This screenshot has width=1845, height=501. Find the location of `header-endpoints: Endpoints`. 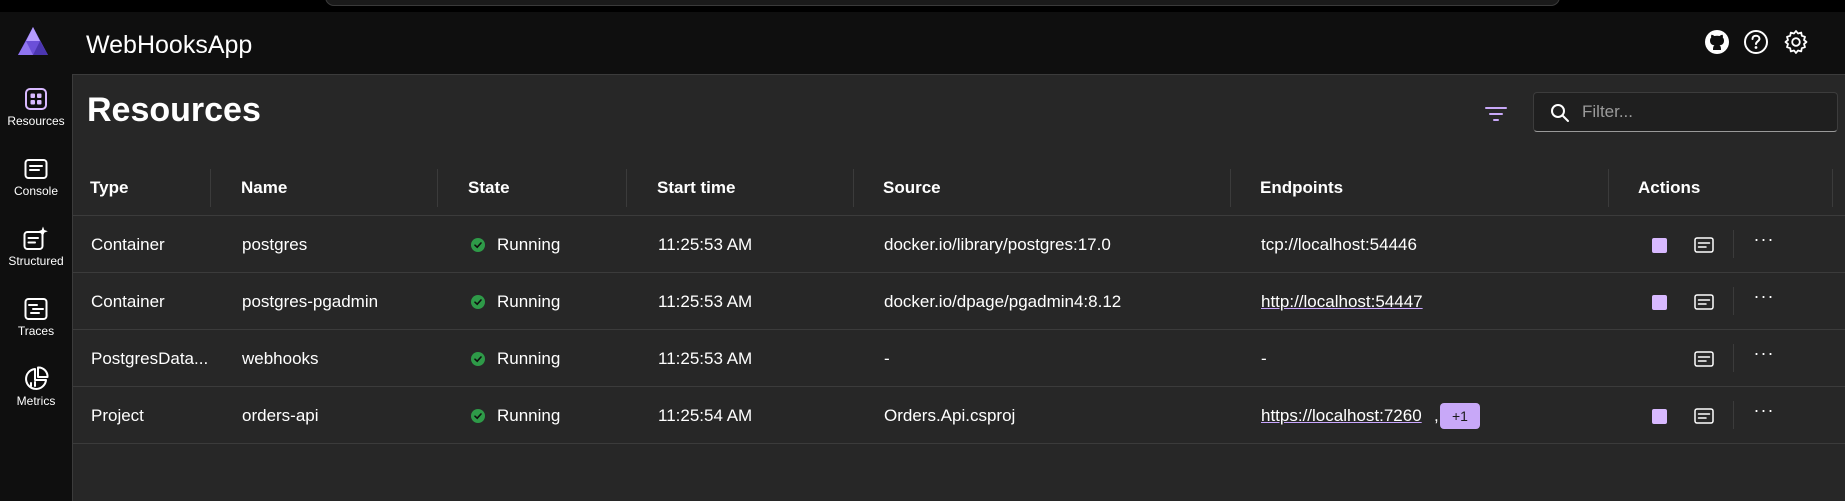

header-endpoints: Endpoints is located at coordinates (1301, 188).